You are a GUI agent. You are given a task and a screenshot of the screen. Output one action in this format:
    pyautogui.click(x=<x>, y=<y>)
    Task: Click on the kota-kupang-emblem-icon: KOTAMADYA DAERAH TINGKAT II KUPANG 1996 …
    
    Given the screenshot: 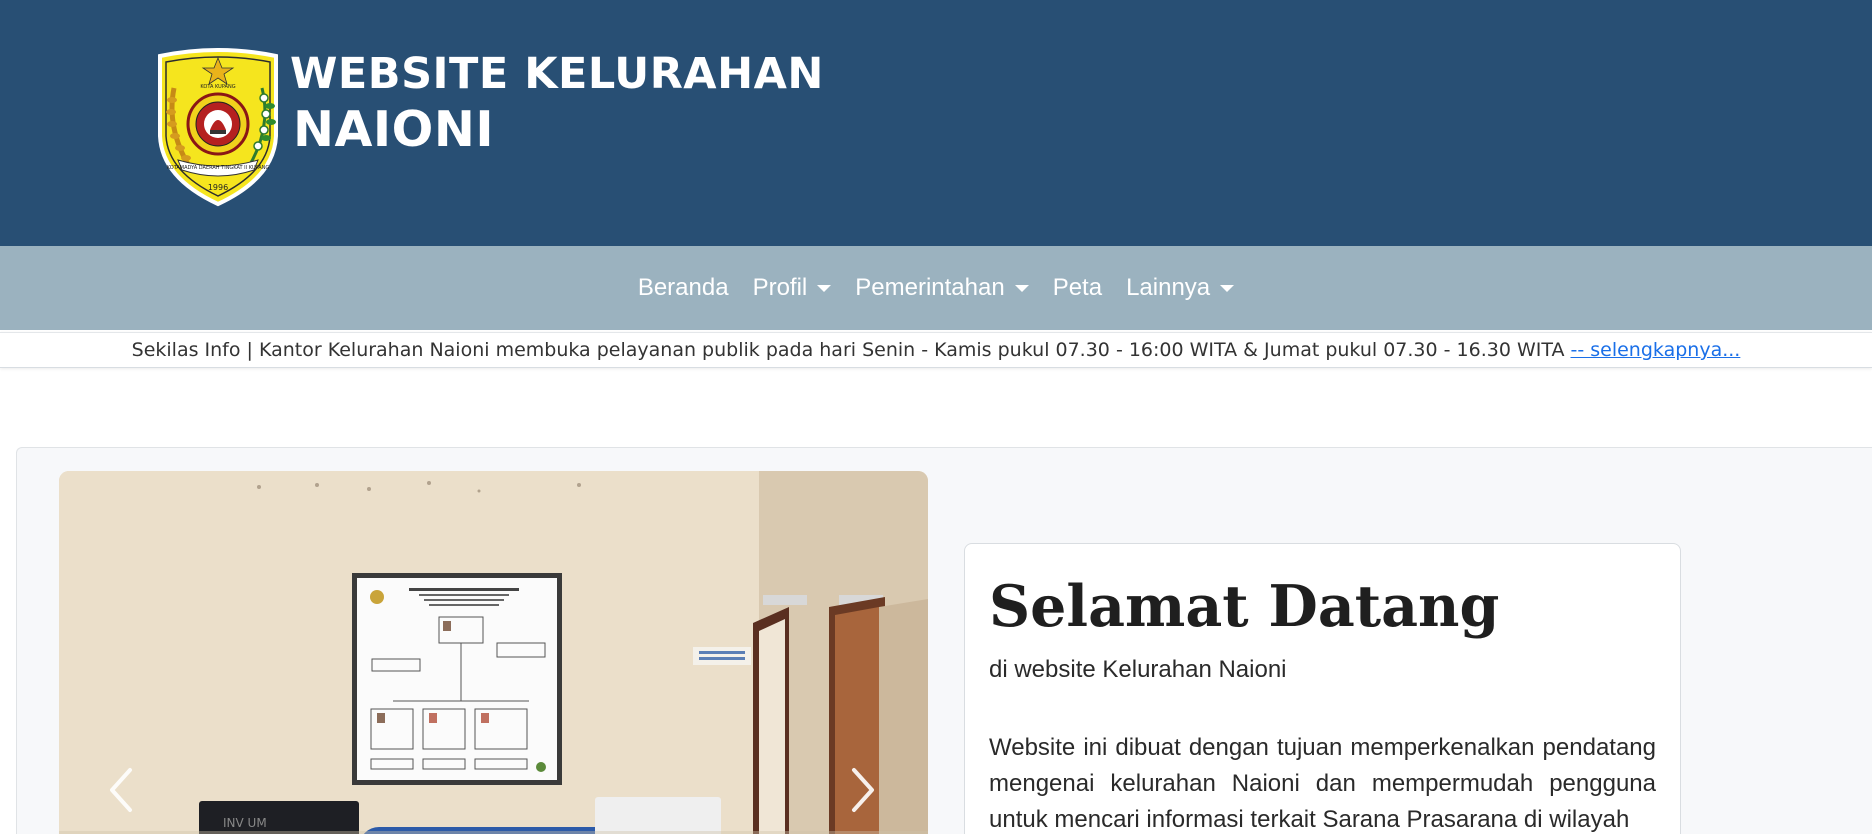 What is the action you would take?
    pyautogui.click(x=218, y=128)
    